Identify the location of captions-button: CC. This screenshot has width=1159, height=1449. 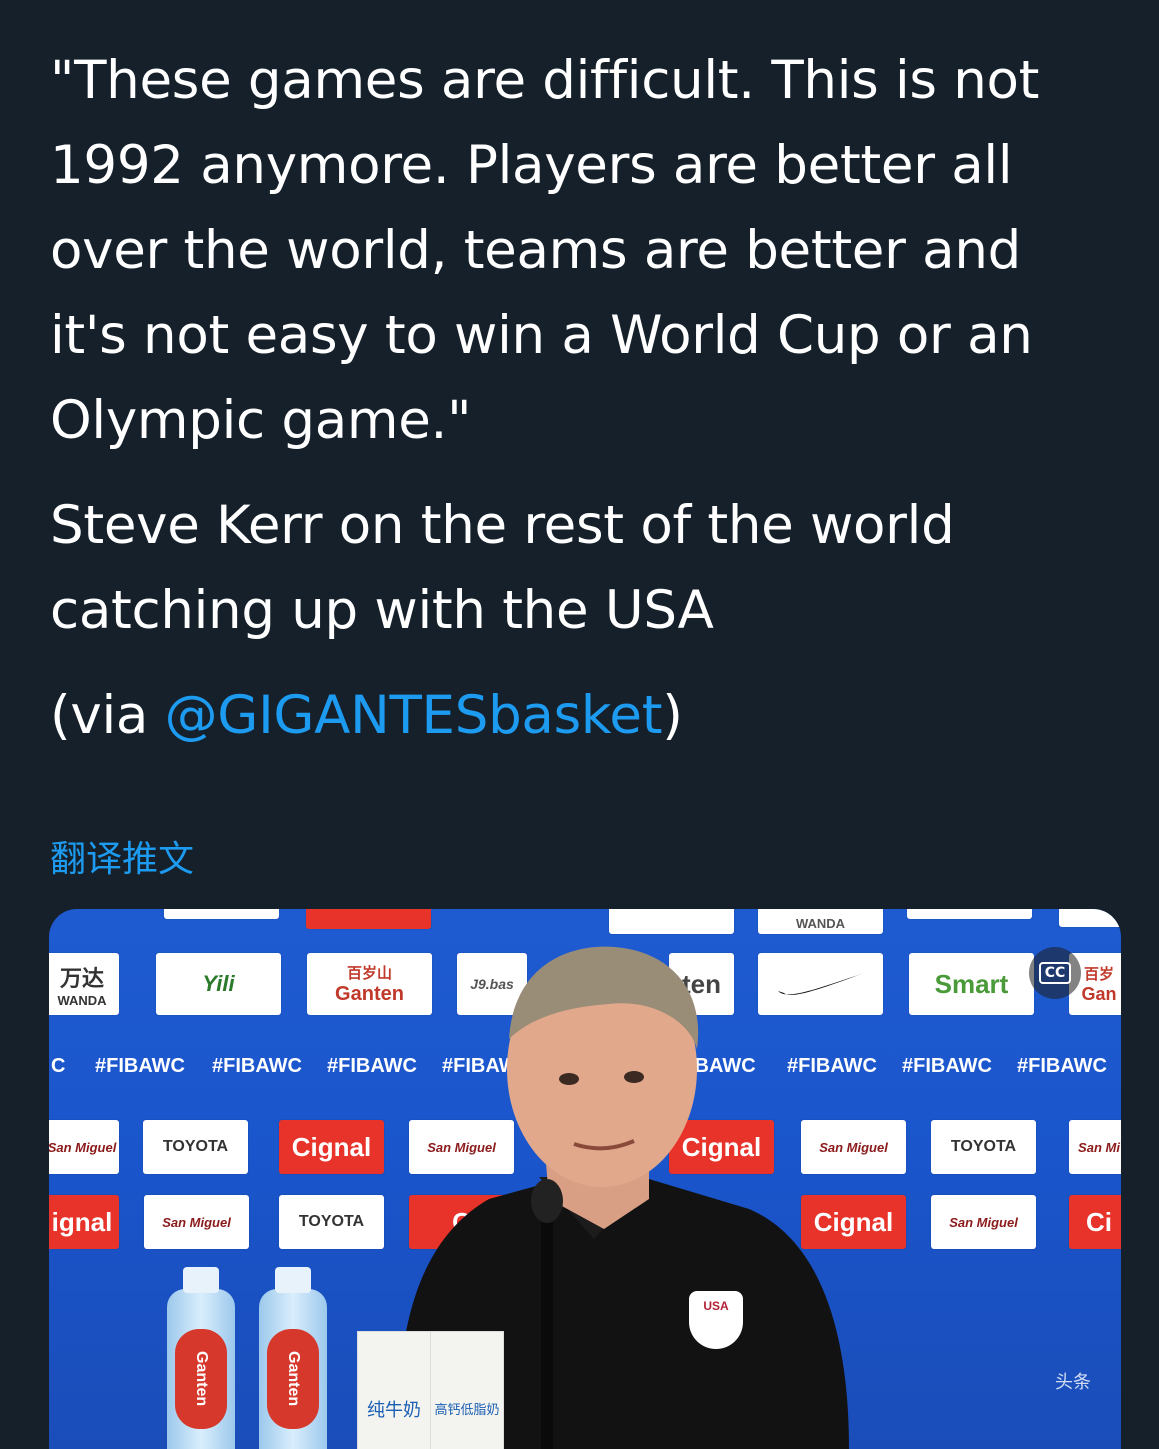
(1055, 973).